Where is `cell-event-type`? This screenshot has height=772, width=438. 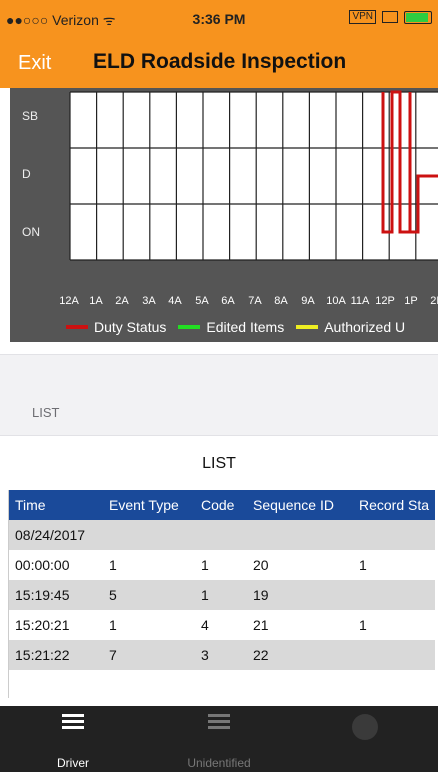
cell-event-type is located at coordinates (149, 535).